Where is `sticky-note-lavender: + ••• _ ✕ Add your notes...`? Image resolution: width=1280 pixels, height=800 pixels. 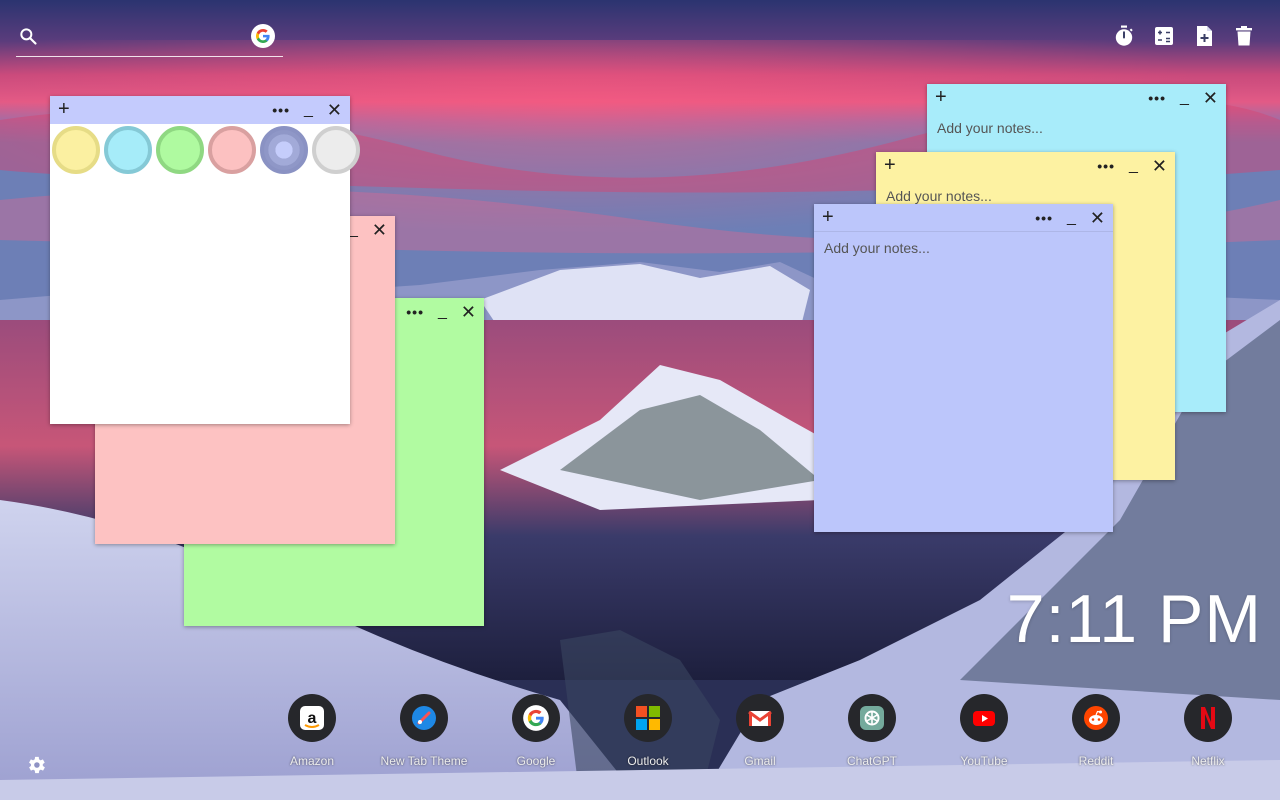 sticky-note-lavender: + ••• _ ✕ Add your notes... is located at coordinates (963, 368).